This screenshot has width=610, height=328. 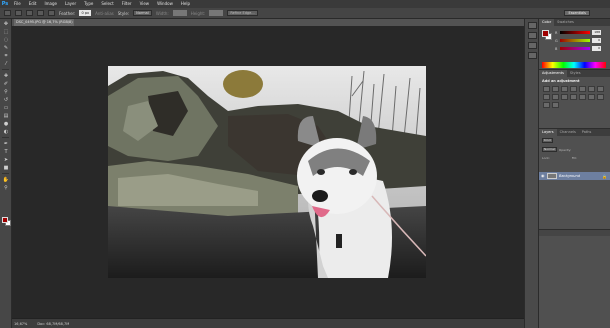 I want to click on layer-kind-select: Kind, so click(x=547, y=140).